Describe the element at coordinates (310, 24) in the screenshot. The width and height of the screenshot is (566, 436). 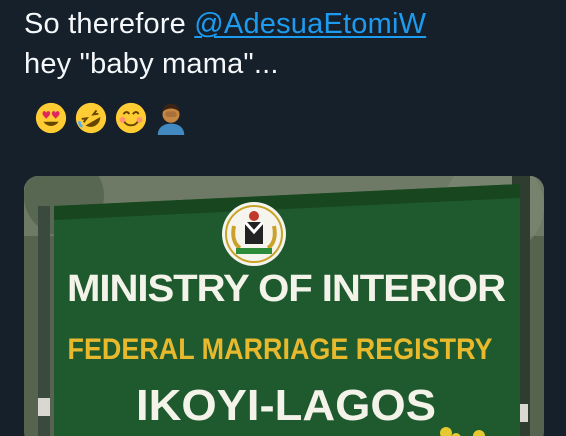
I see `mention-link: @AdesuaEtomiW` at that location.